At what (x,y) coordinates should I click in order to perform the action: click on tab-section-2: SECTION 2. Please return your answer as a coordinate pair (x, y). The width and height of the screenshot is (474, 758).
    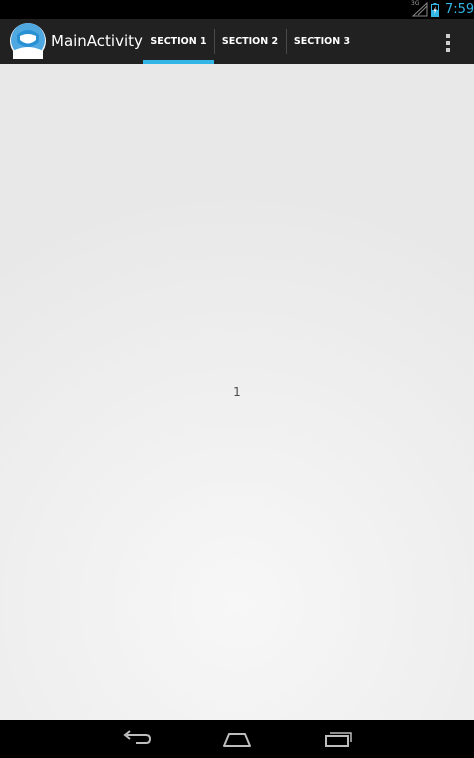
    Looking at the image, I should click on (250, 41).